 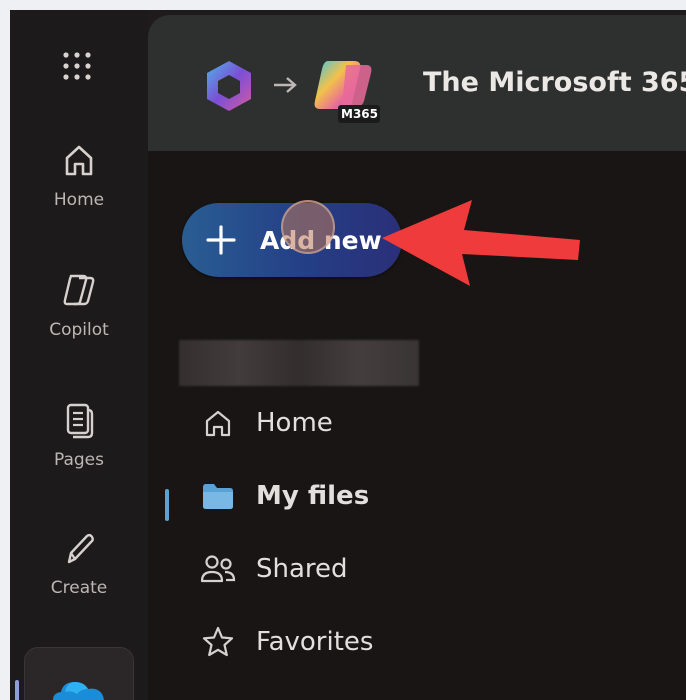 I want to click on annotation-arrow-icon, so click(x=481, y=243).